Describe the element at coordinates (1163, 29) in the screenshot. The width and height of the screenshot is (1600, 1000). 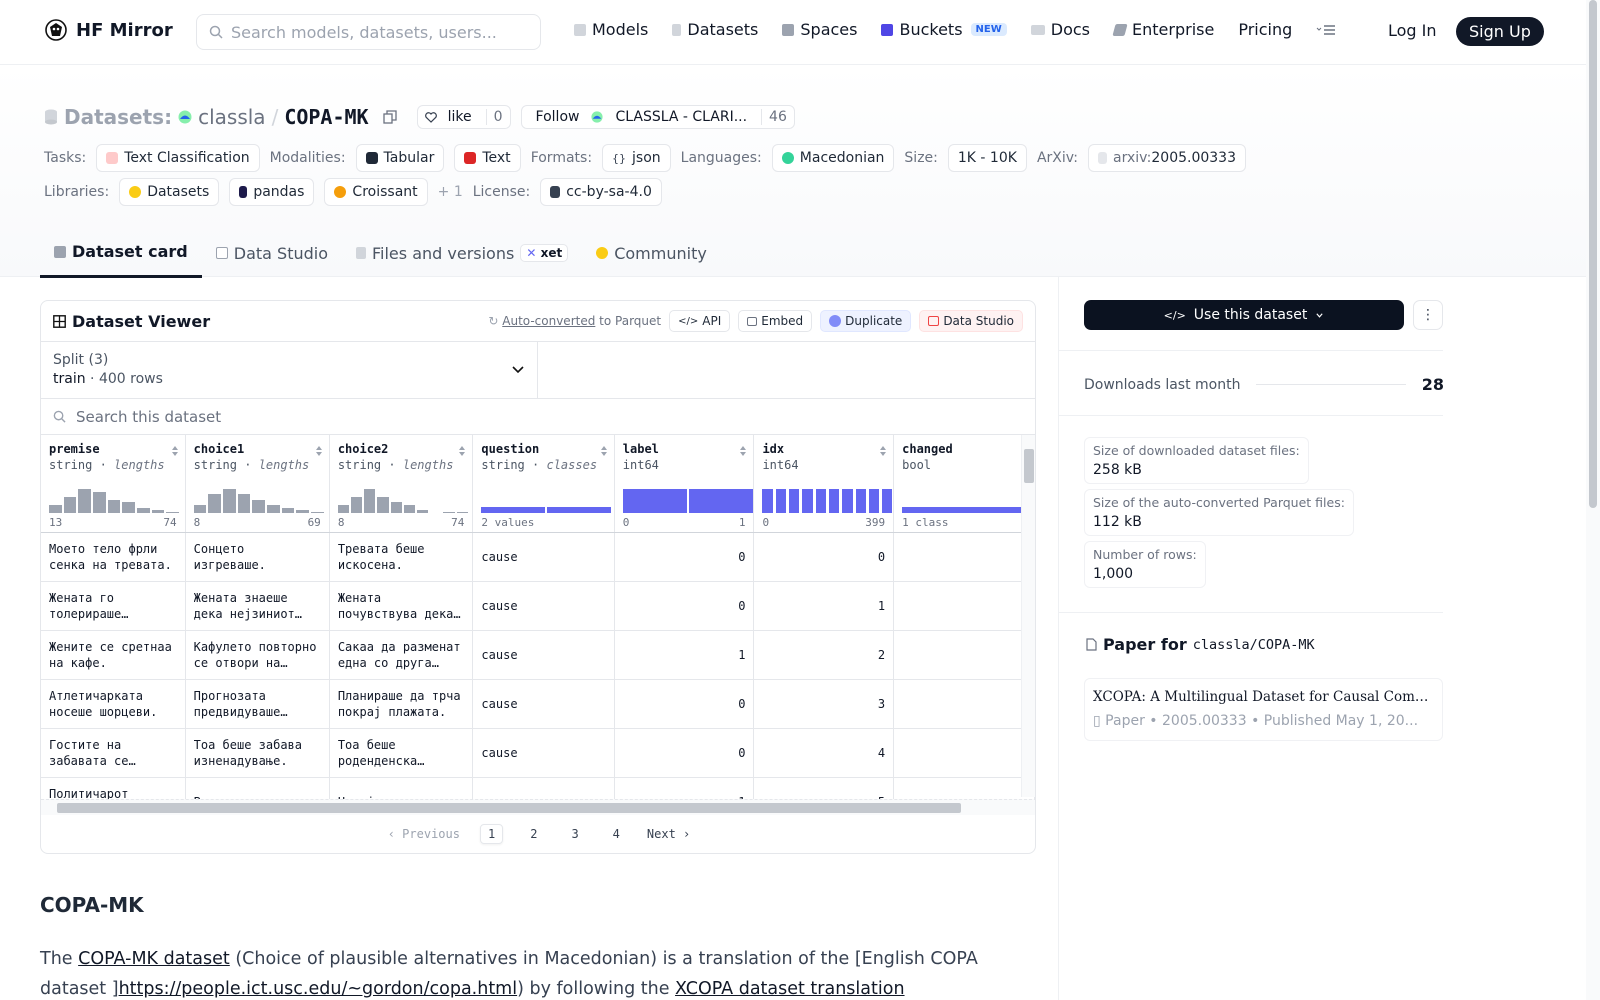
I see `nav-enterprise: Enterprise` at that location.